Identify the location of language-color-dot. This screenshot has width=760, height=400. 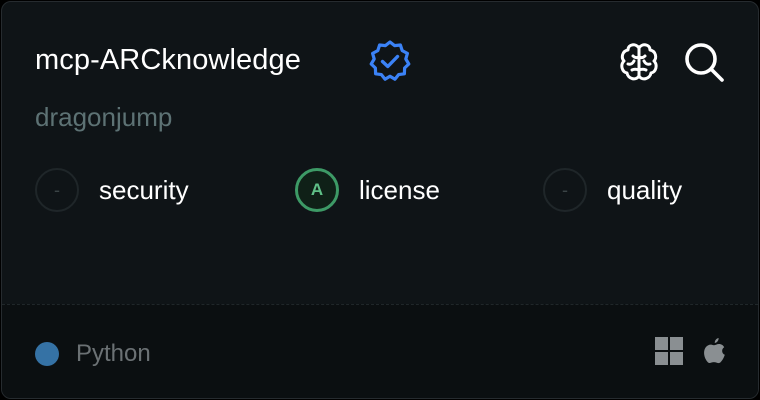
(47, 354).